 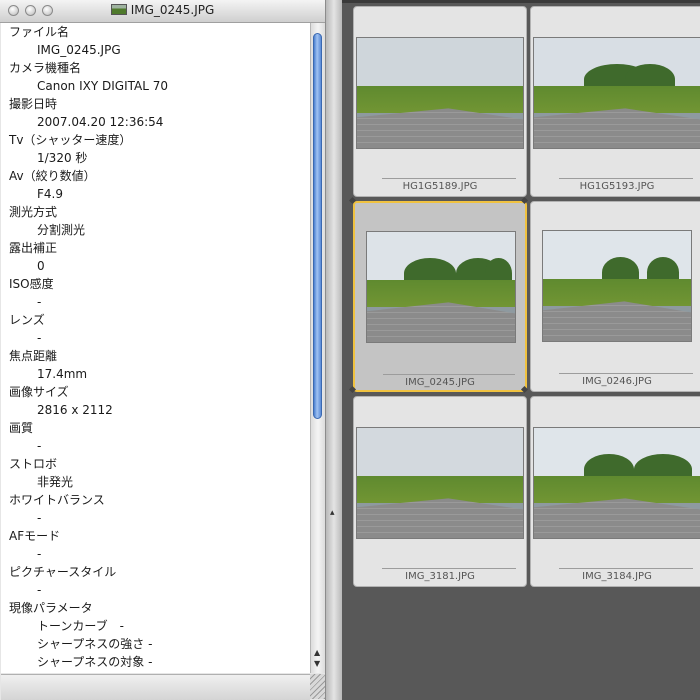 What do you see at coordinates (172, 10) in the screenshot?
I see `window-title: IMG_0245.JPG` at bounding box center [172, 10].